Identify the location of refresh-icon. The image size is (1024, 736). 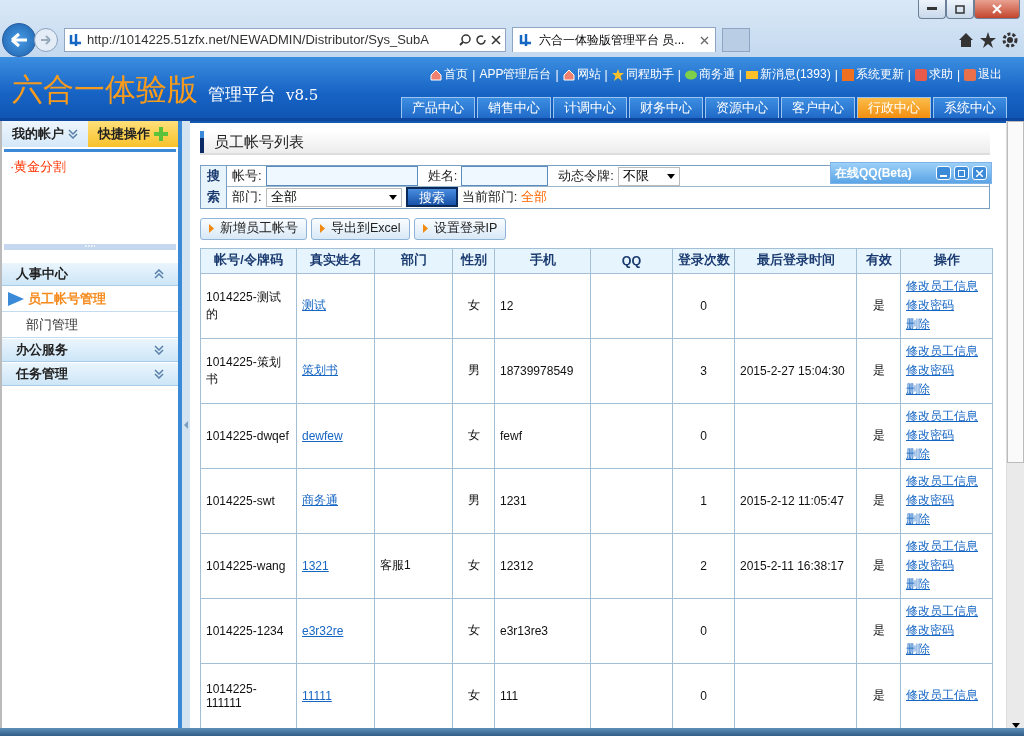
(481, 39).